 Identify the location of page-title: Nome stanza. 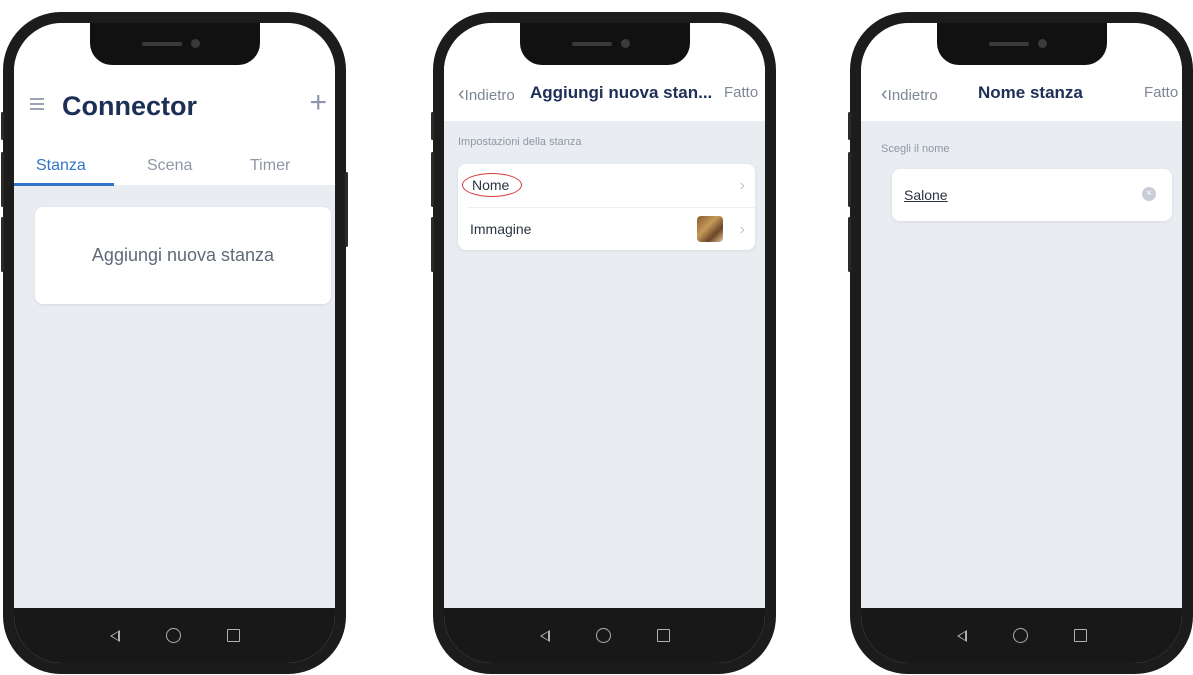
(1030, 92).